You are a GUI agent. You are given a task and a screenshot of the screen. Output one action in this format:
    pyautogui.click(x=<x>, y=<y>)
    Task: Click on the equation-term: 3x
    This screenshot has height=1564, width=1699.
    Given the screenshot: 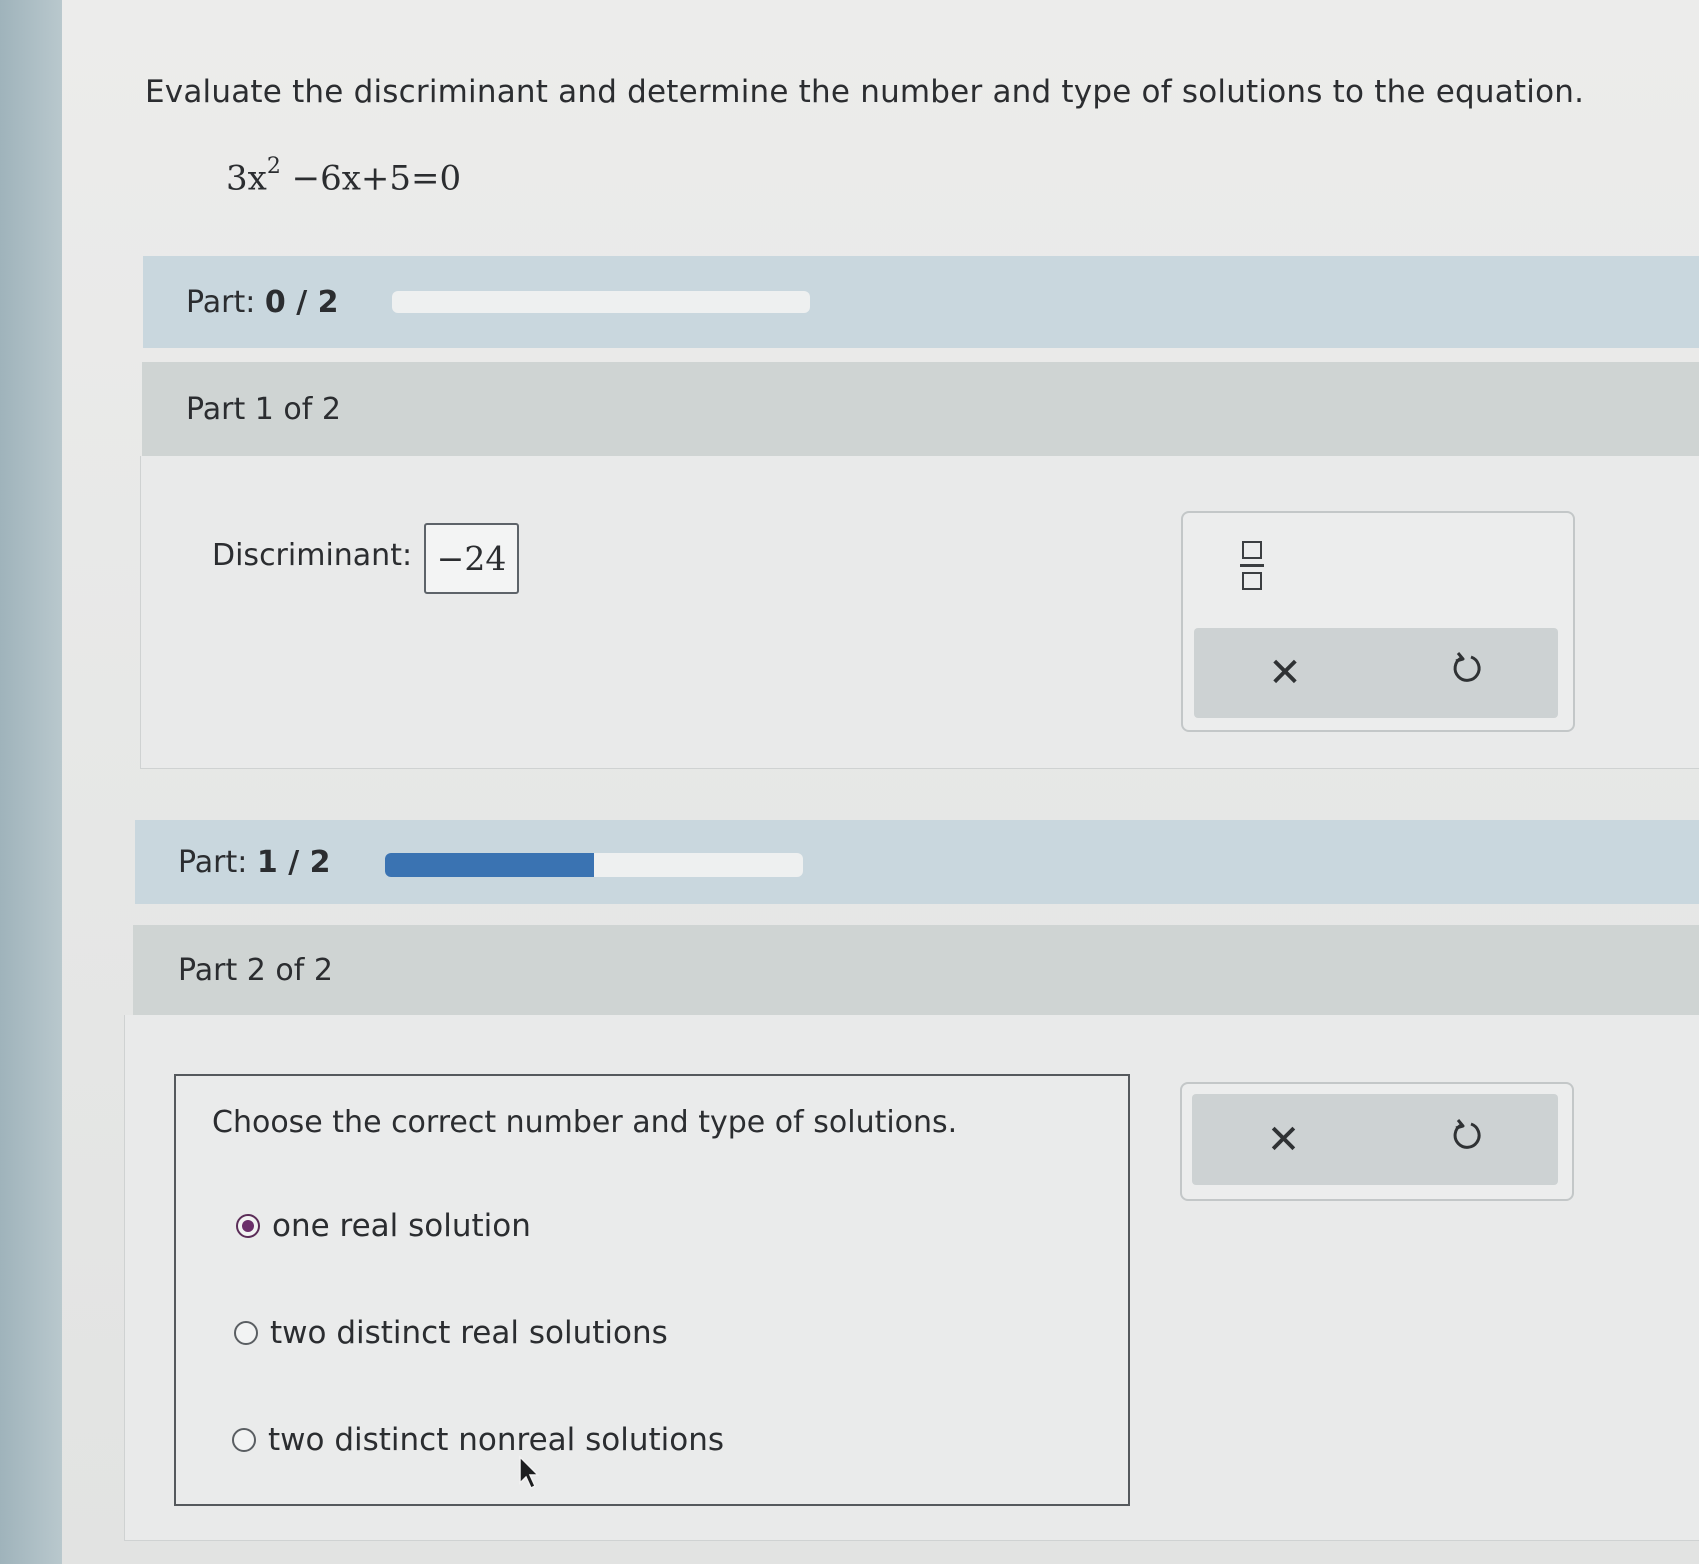 What is the action you would take?
    pyautogui.click(x=246, y=178)
    